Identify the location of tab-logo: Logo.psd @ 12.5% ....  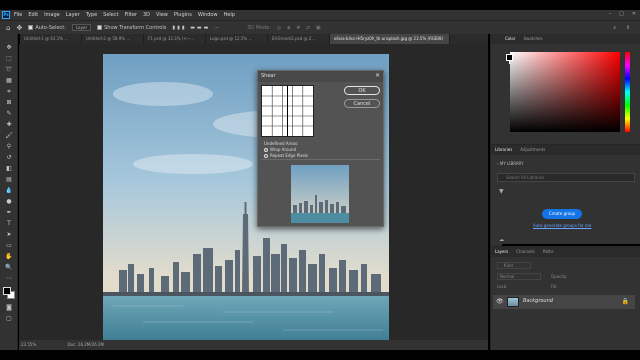
(237, 39).